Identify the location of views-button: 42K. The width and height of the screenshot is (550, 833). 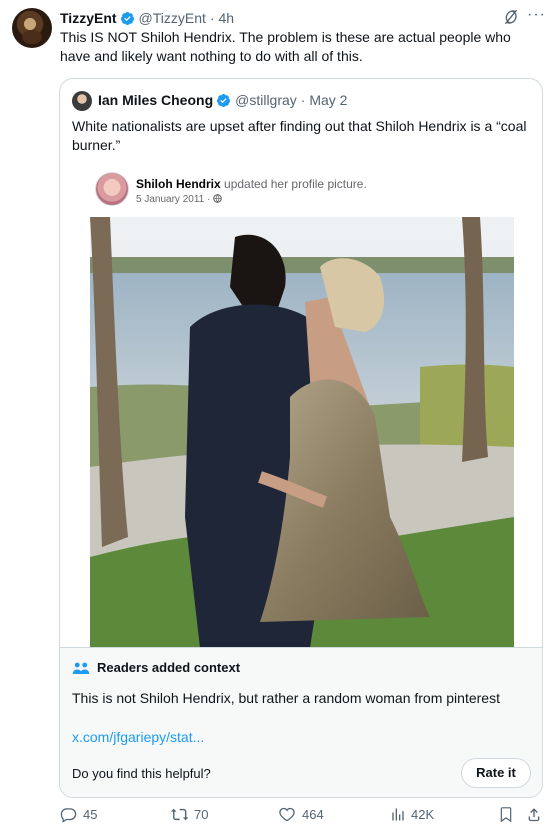
(411, 814).